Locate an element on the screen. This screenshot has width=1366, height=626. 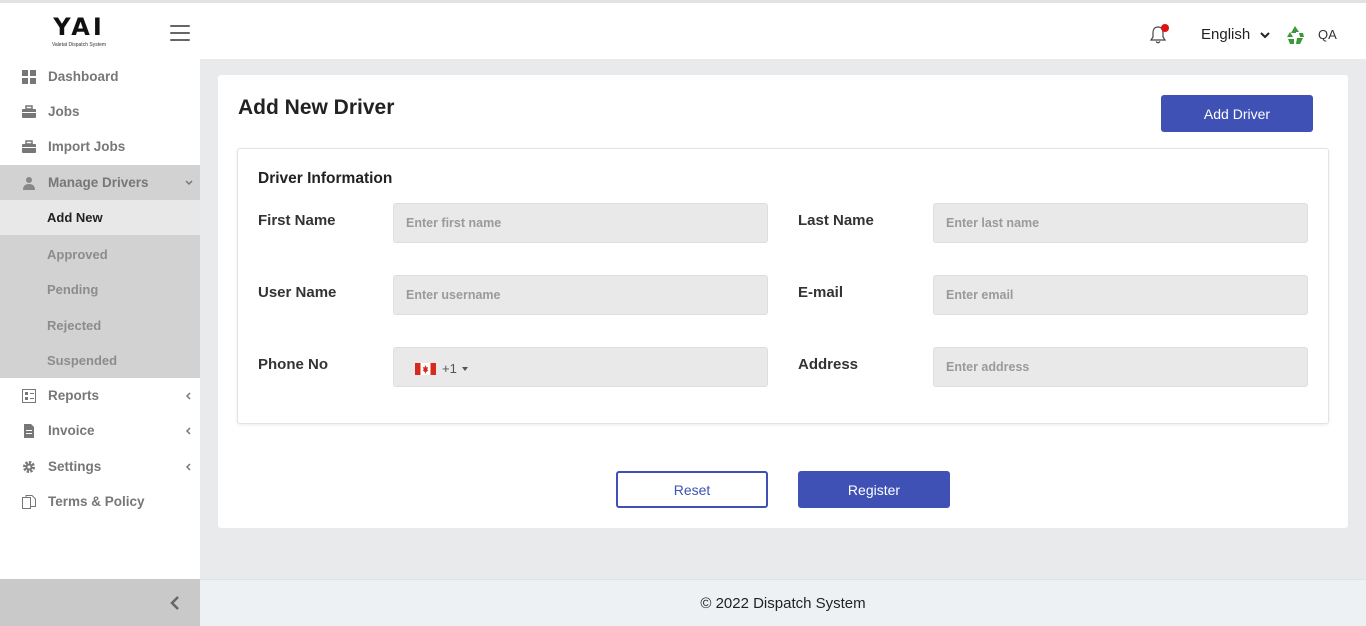
sidebar-item-label: Settings is located at coordinates (75, 466).